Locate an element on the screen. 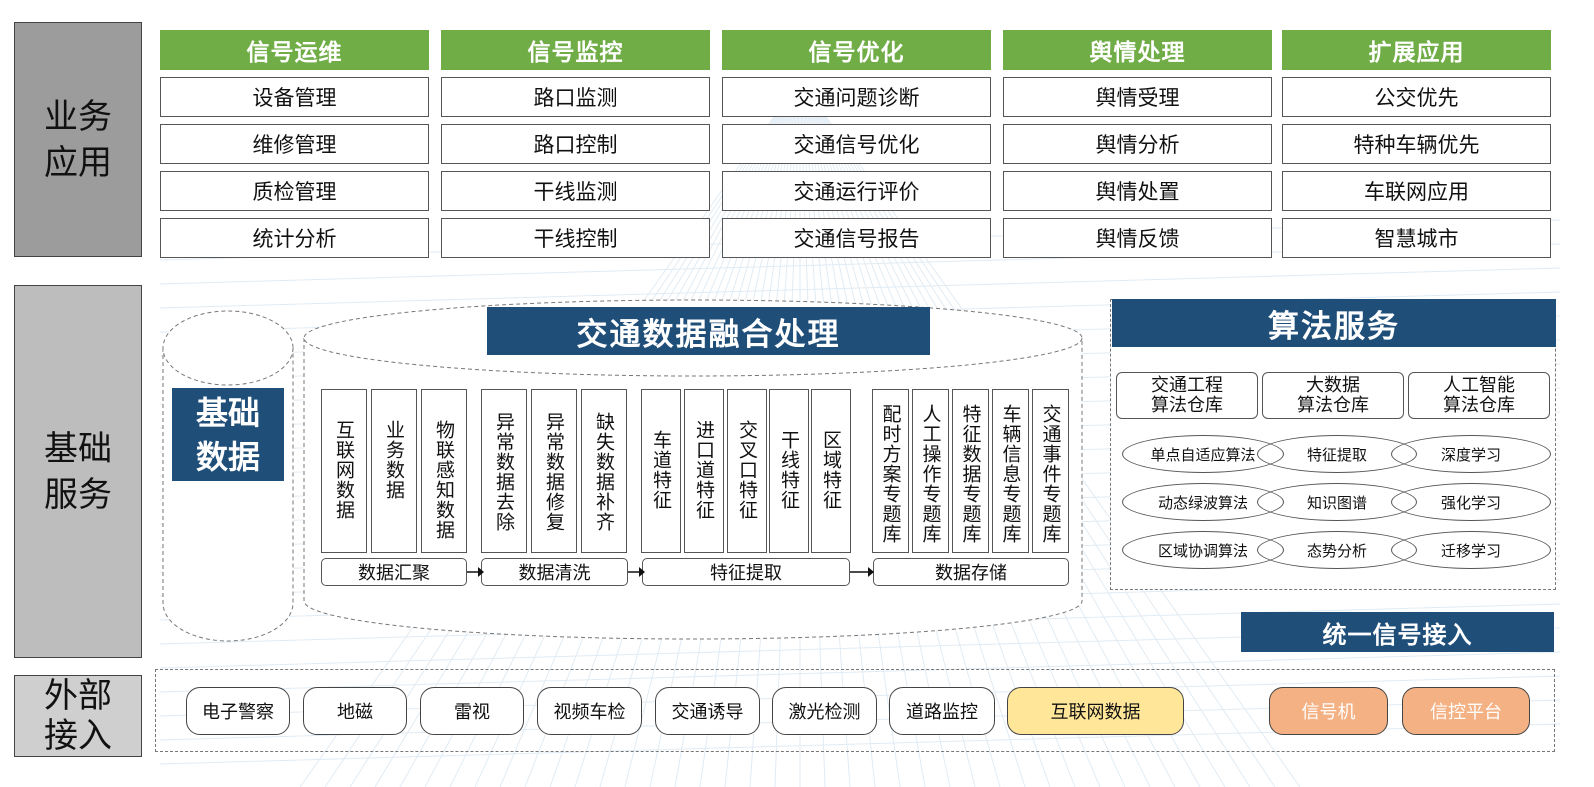 This screenshot has height=787, width=1594. business-column: 信号运维 设备管理 维修管理 质检管理 统计分析 is located at coordinates (294, 144).